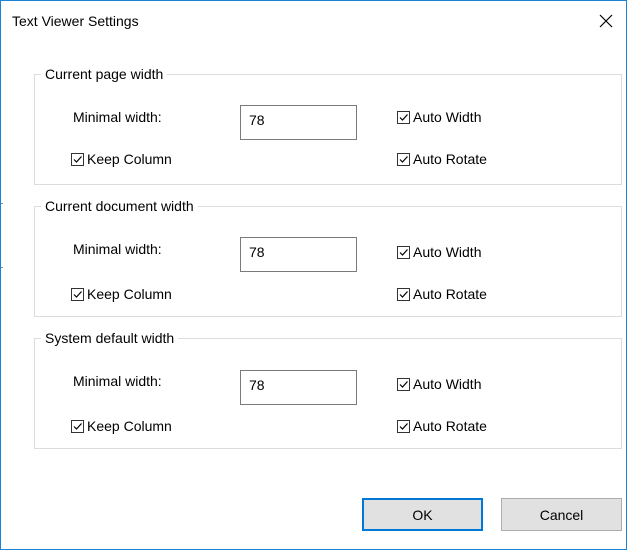 The image size is (627, 550). Describe the element at coordinates (561, 514) in the screenshot. I see `cancel-button: Cancel` at that location.